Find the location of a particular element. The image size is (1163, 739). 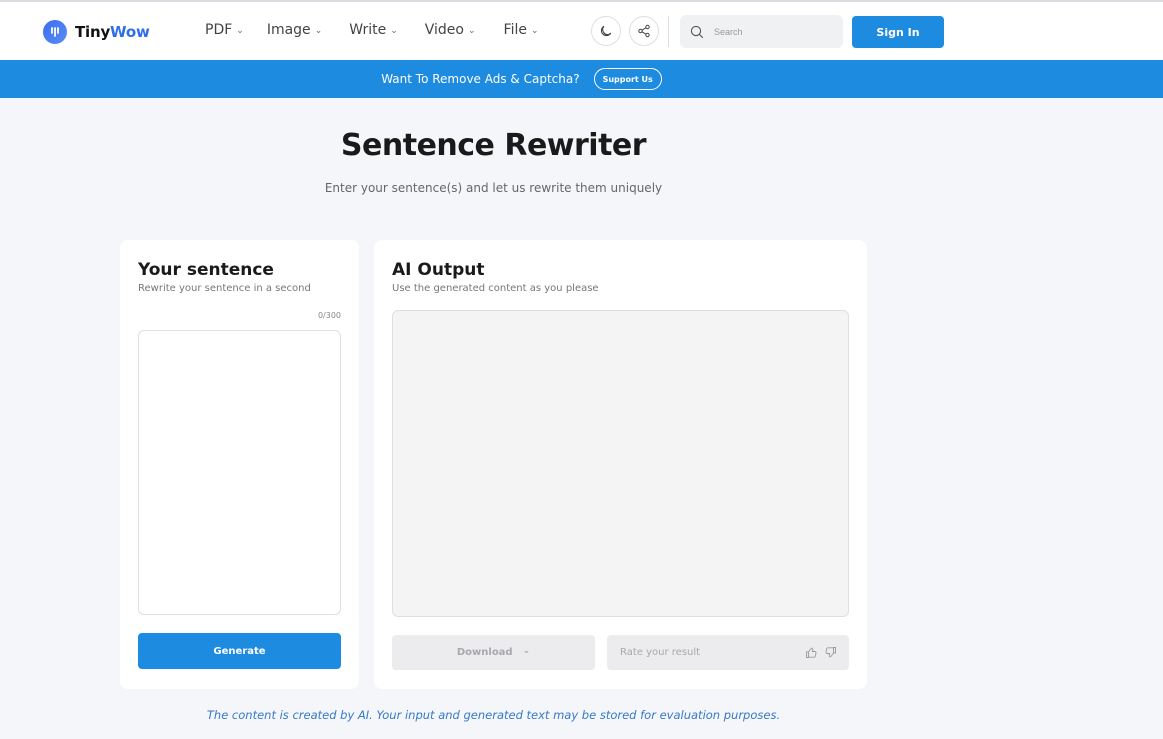

main-menu: PDF ⌄ Image ⌄ Write ⌄ Video ⌄ File ⌄ is located at coordinates (372, 30).